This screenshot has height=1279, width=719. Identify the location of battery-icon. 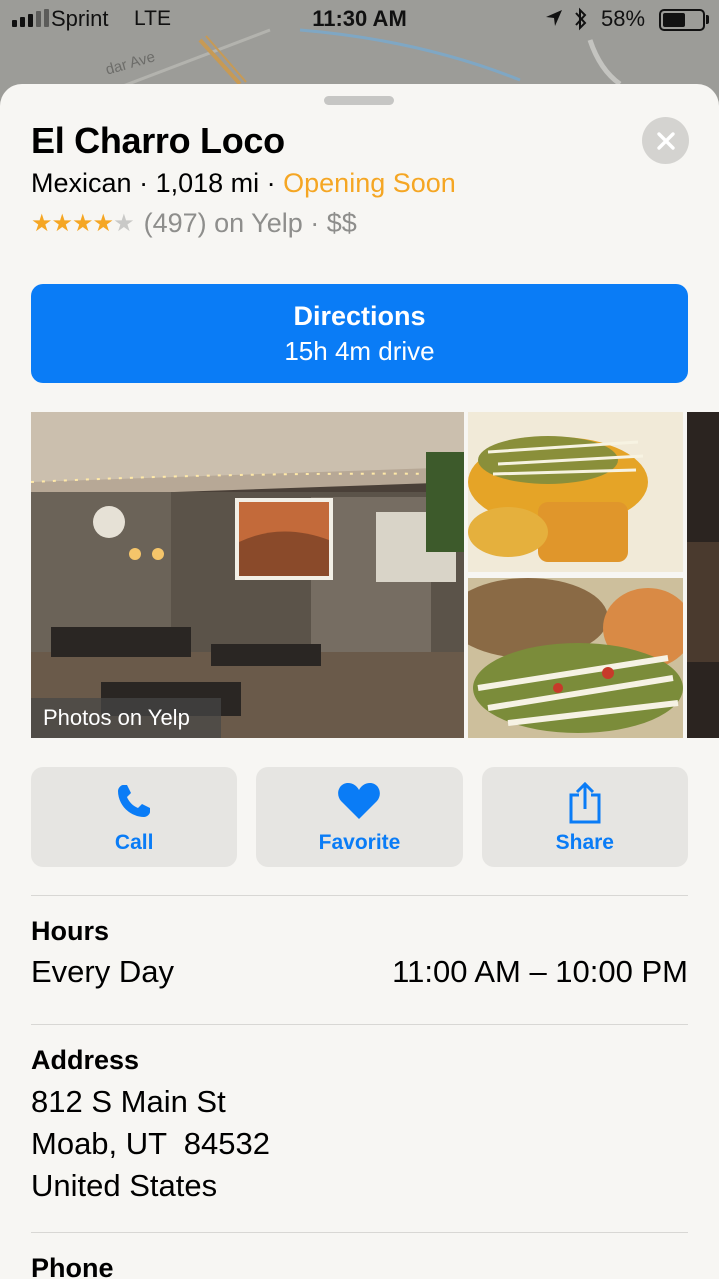
(682, 20).